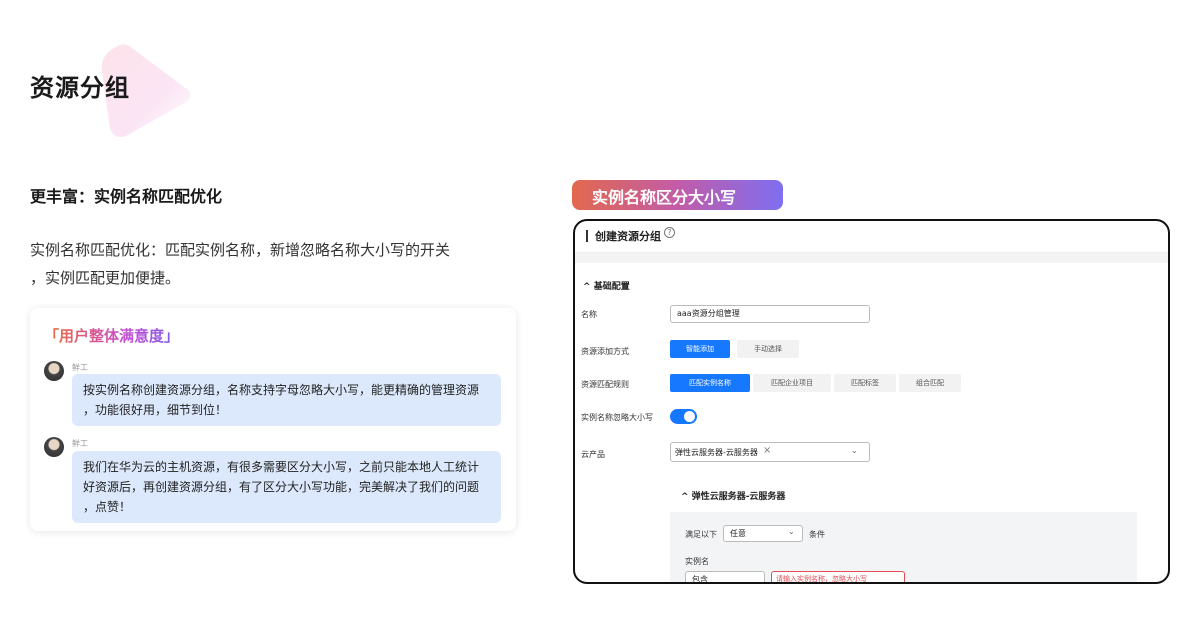 Image resolution: width=1200 pixels, height=634 pixels. What do you see at coordinates (871, 258) in the screenshot?
I see `divider` at bounding box center [871, 258].